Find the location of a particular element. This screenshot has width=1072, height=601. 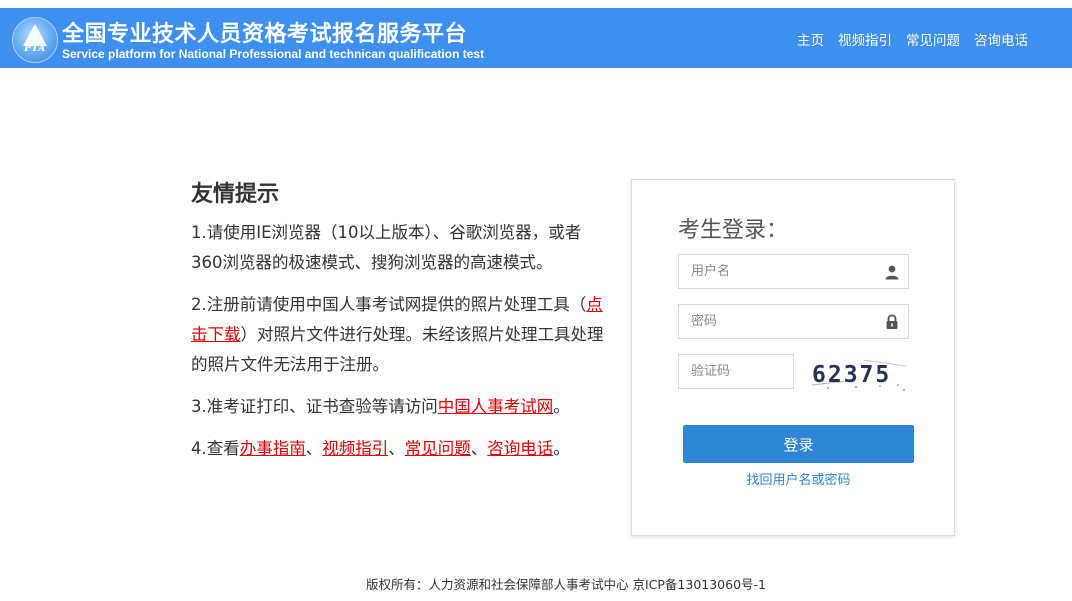

pta-logo: PTA is located at coordinates (35, 40).